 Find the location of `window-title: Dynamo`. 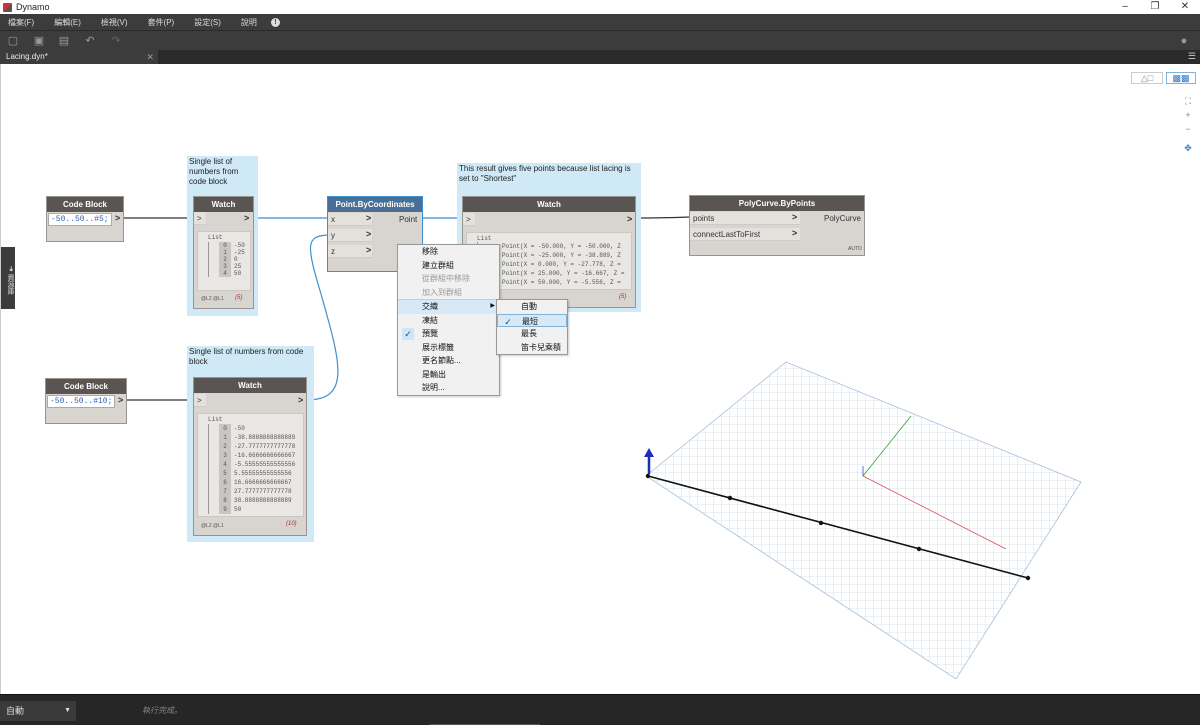

window-title: Dynamo is located at coordinates (33, 7).